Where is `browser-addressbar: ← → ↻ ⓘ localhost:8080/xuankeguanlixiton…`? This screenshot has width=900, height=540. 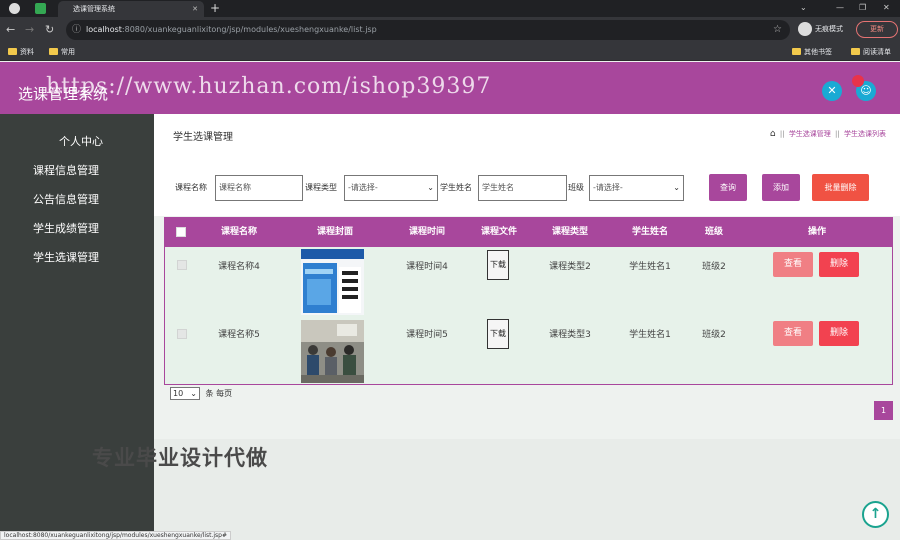
browser-addressbar: ← → ↻ ⓘ localhost:8080/xuankeguanlixiton… is located at coordinates (450, 30).